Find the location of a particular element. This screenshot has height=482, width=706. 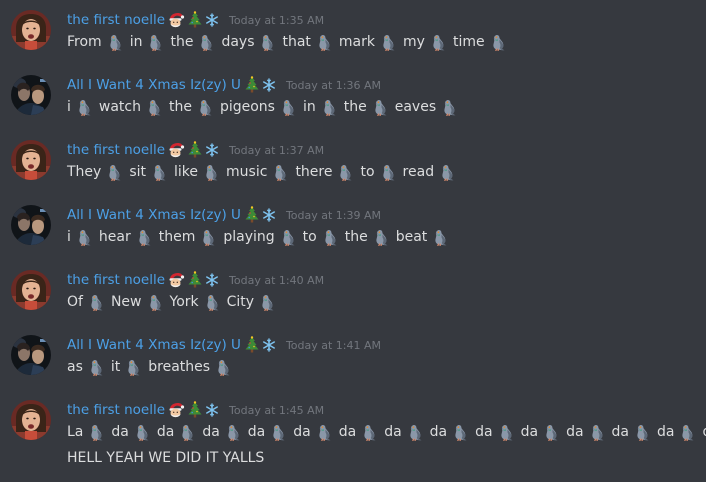

message-header: the first noelle Today at 1:35 AM is located at coordinates (195, 20).